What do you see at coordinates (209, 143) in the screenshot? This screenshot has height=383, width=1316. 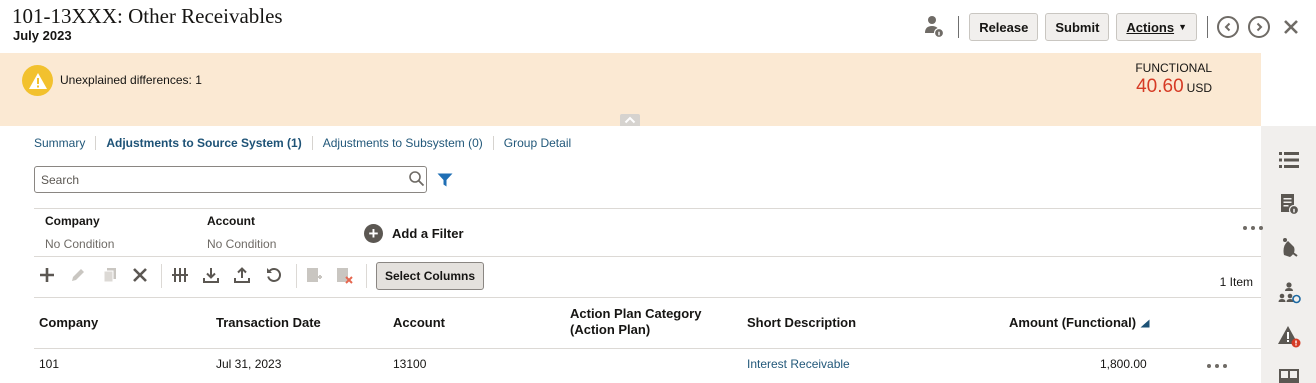 I see `tab-adjustments-source-system: Adjustments to Source System (1)` at bounding box center [209, 143].